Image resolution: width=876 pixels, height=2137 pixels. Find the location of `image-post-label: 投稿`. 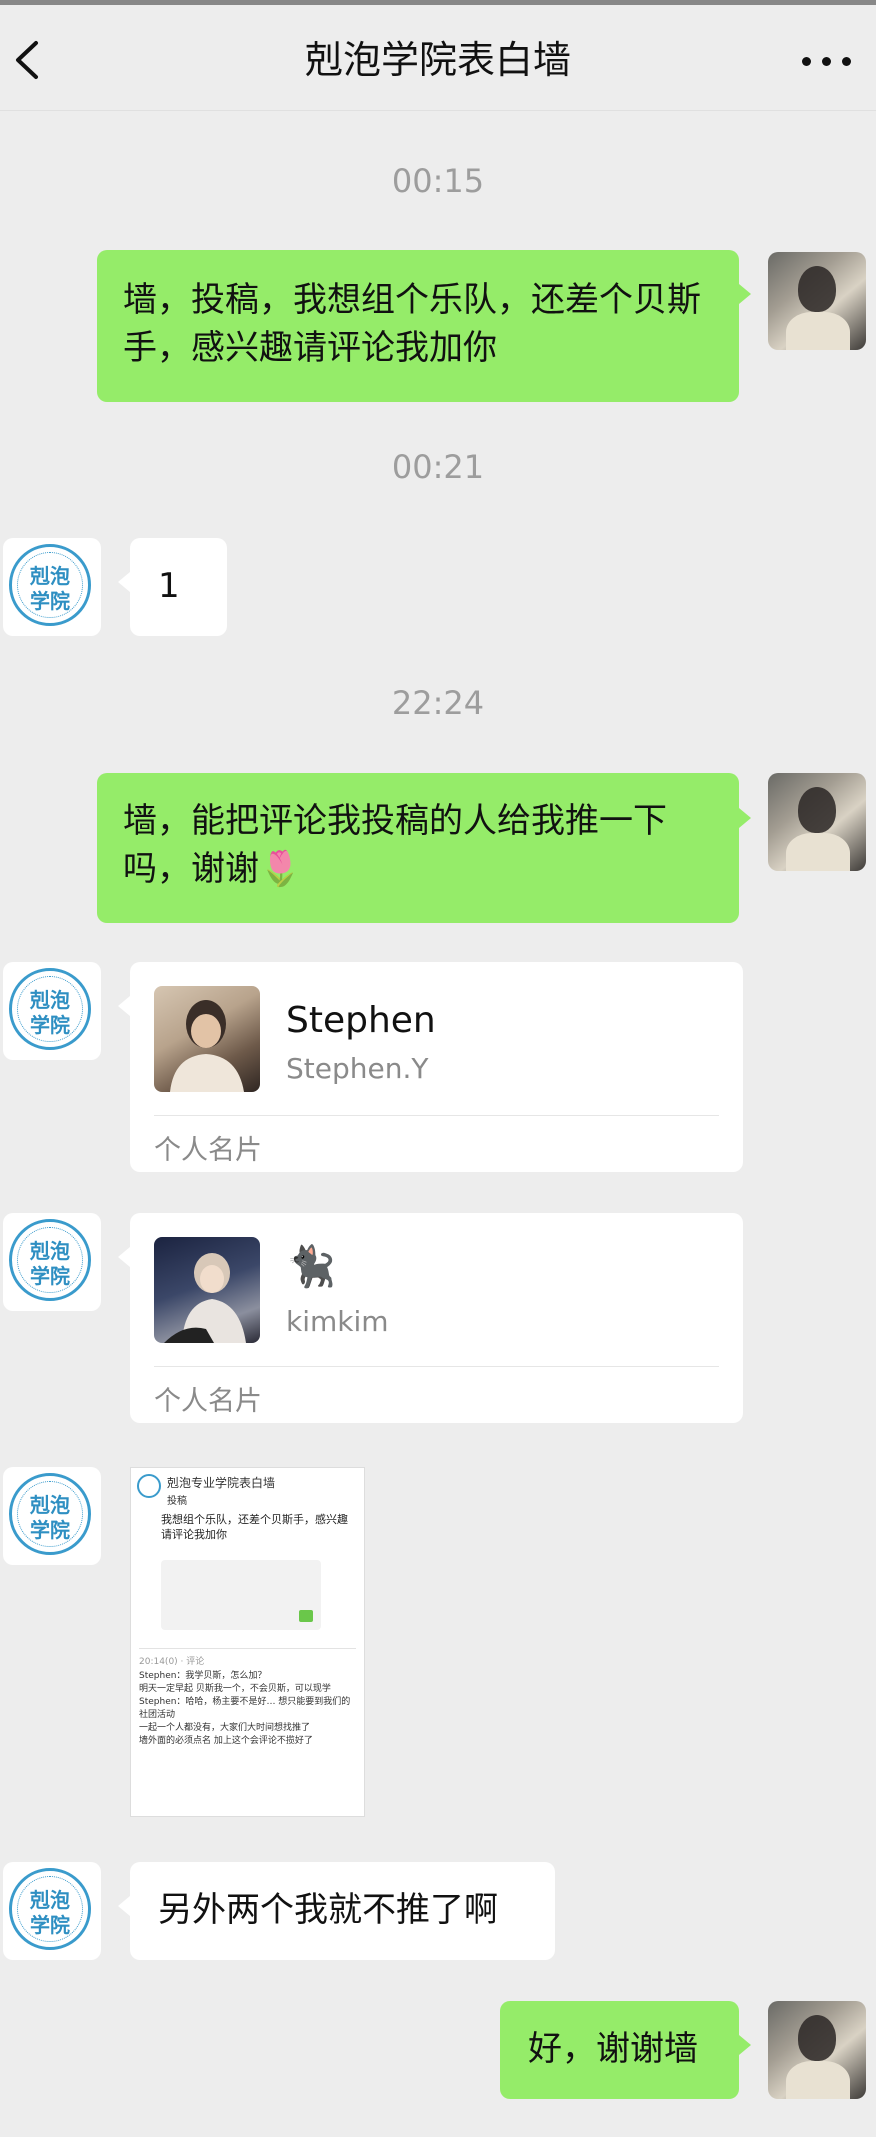

image-post-label: 投稿 is located at coordinates (177, 1501).